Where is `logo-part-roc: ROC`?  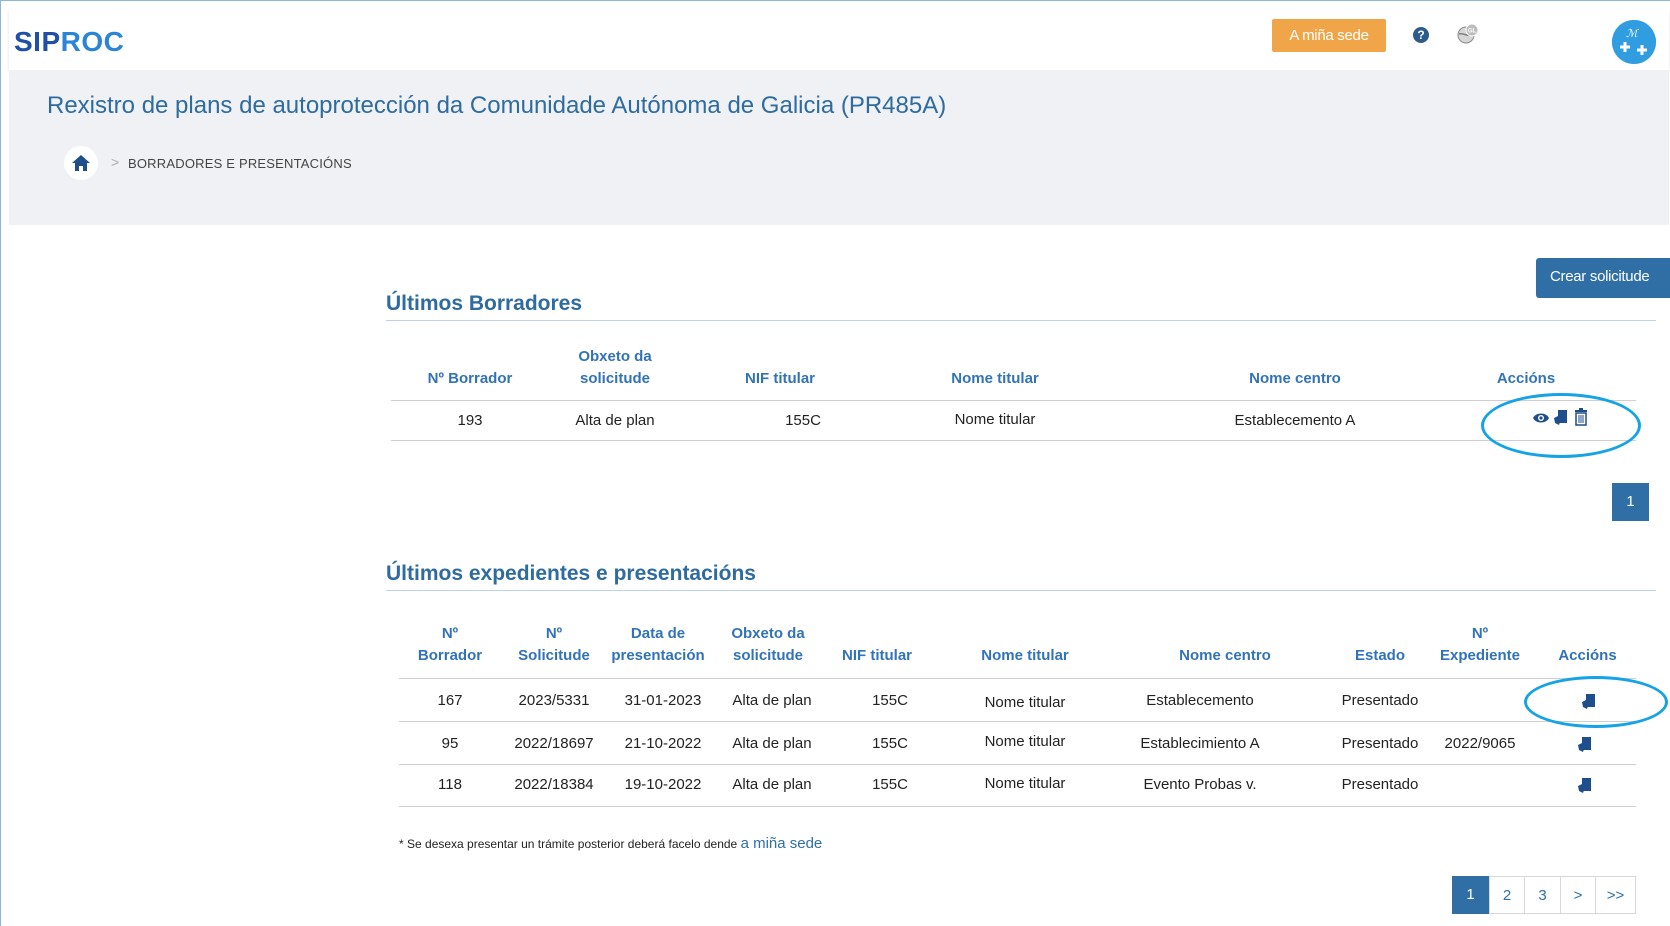
logo-part-roc: ROC is located at coordinates (92, 41).